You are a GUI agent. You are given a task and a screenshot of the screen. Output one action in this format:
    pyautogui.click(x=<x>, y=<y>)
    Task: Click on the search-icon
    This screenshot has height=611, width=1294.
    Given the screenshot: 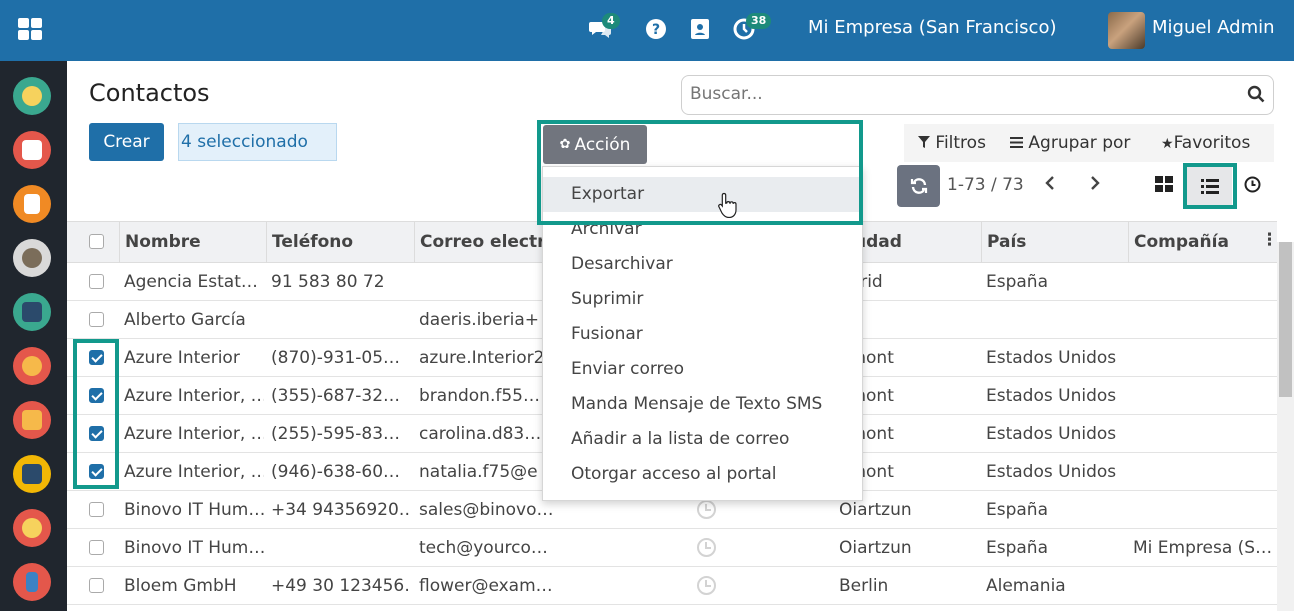 What is the action you would take?
    pyautogui.click(x=1256, y=96)
    